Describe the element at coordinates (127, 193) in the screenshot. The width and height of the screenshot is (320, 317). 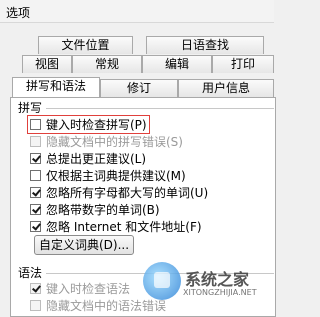
I see `option-label: 忽略所有字母都大写的单词(U)` at that location.